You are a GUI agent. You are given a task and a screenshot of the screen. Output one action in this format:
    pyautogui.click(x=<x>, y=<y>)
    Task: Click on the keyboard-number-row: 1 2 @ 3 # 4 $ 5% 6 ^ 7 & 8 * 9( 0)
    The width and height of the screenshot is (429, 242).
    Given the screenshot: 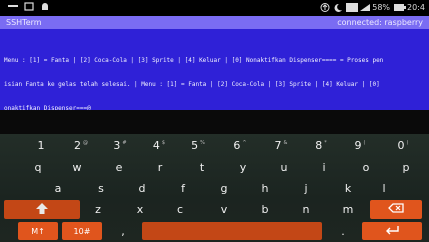 What is the action you would take?
    pyautogui.click(x=214, y=146)
    